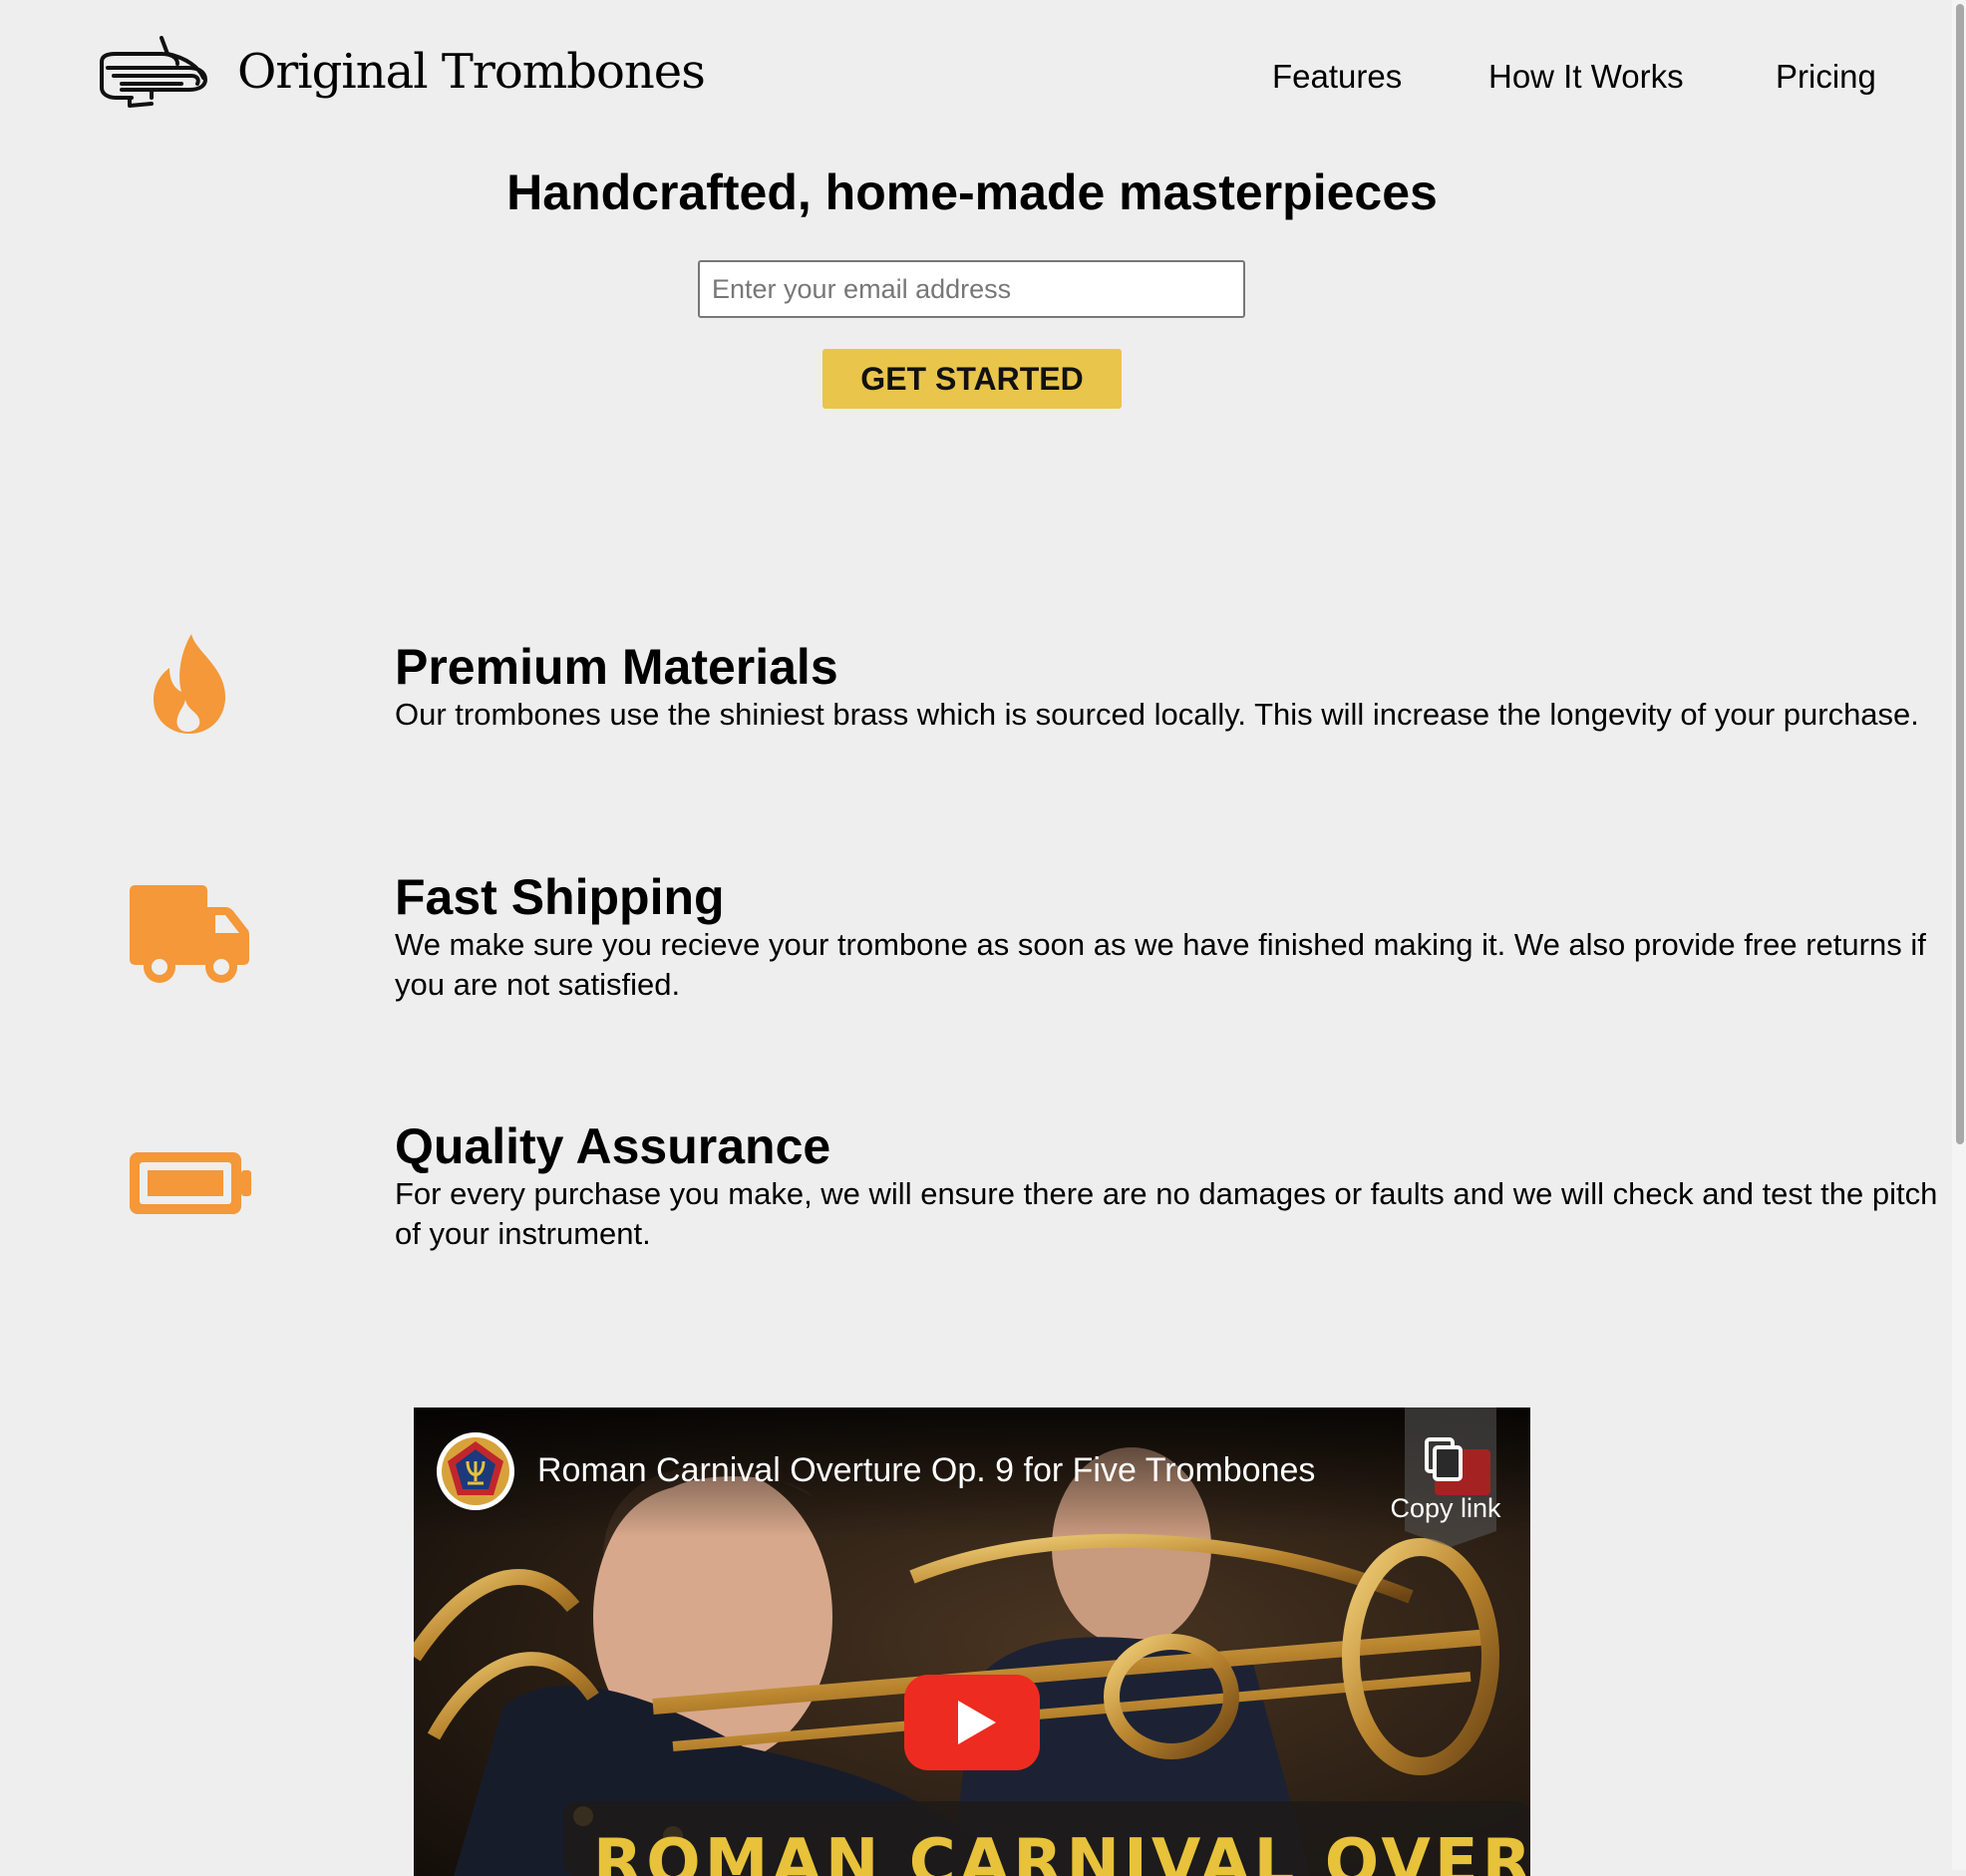 This screenshot has width=1966, height=1876. What do you see at coordinates (560, 897) in the screenshot?
I see `feature-title-fast-shipping: Fast Shipping` at bounding box center [560, 897].